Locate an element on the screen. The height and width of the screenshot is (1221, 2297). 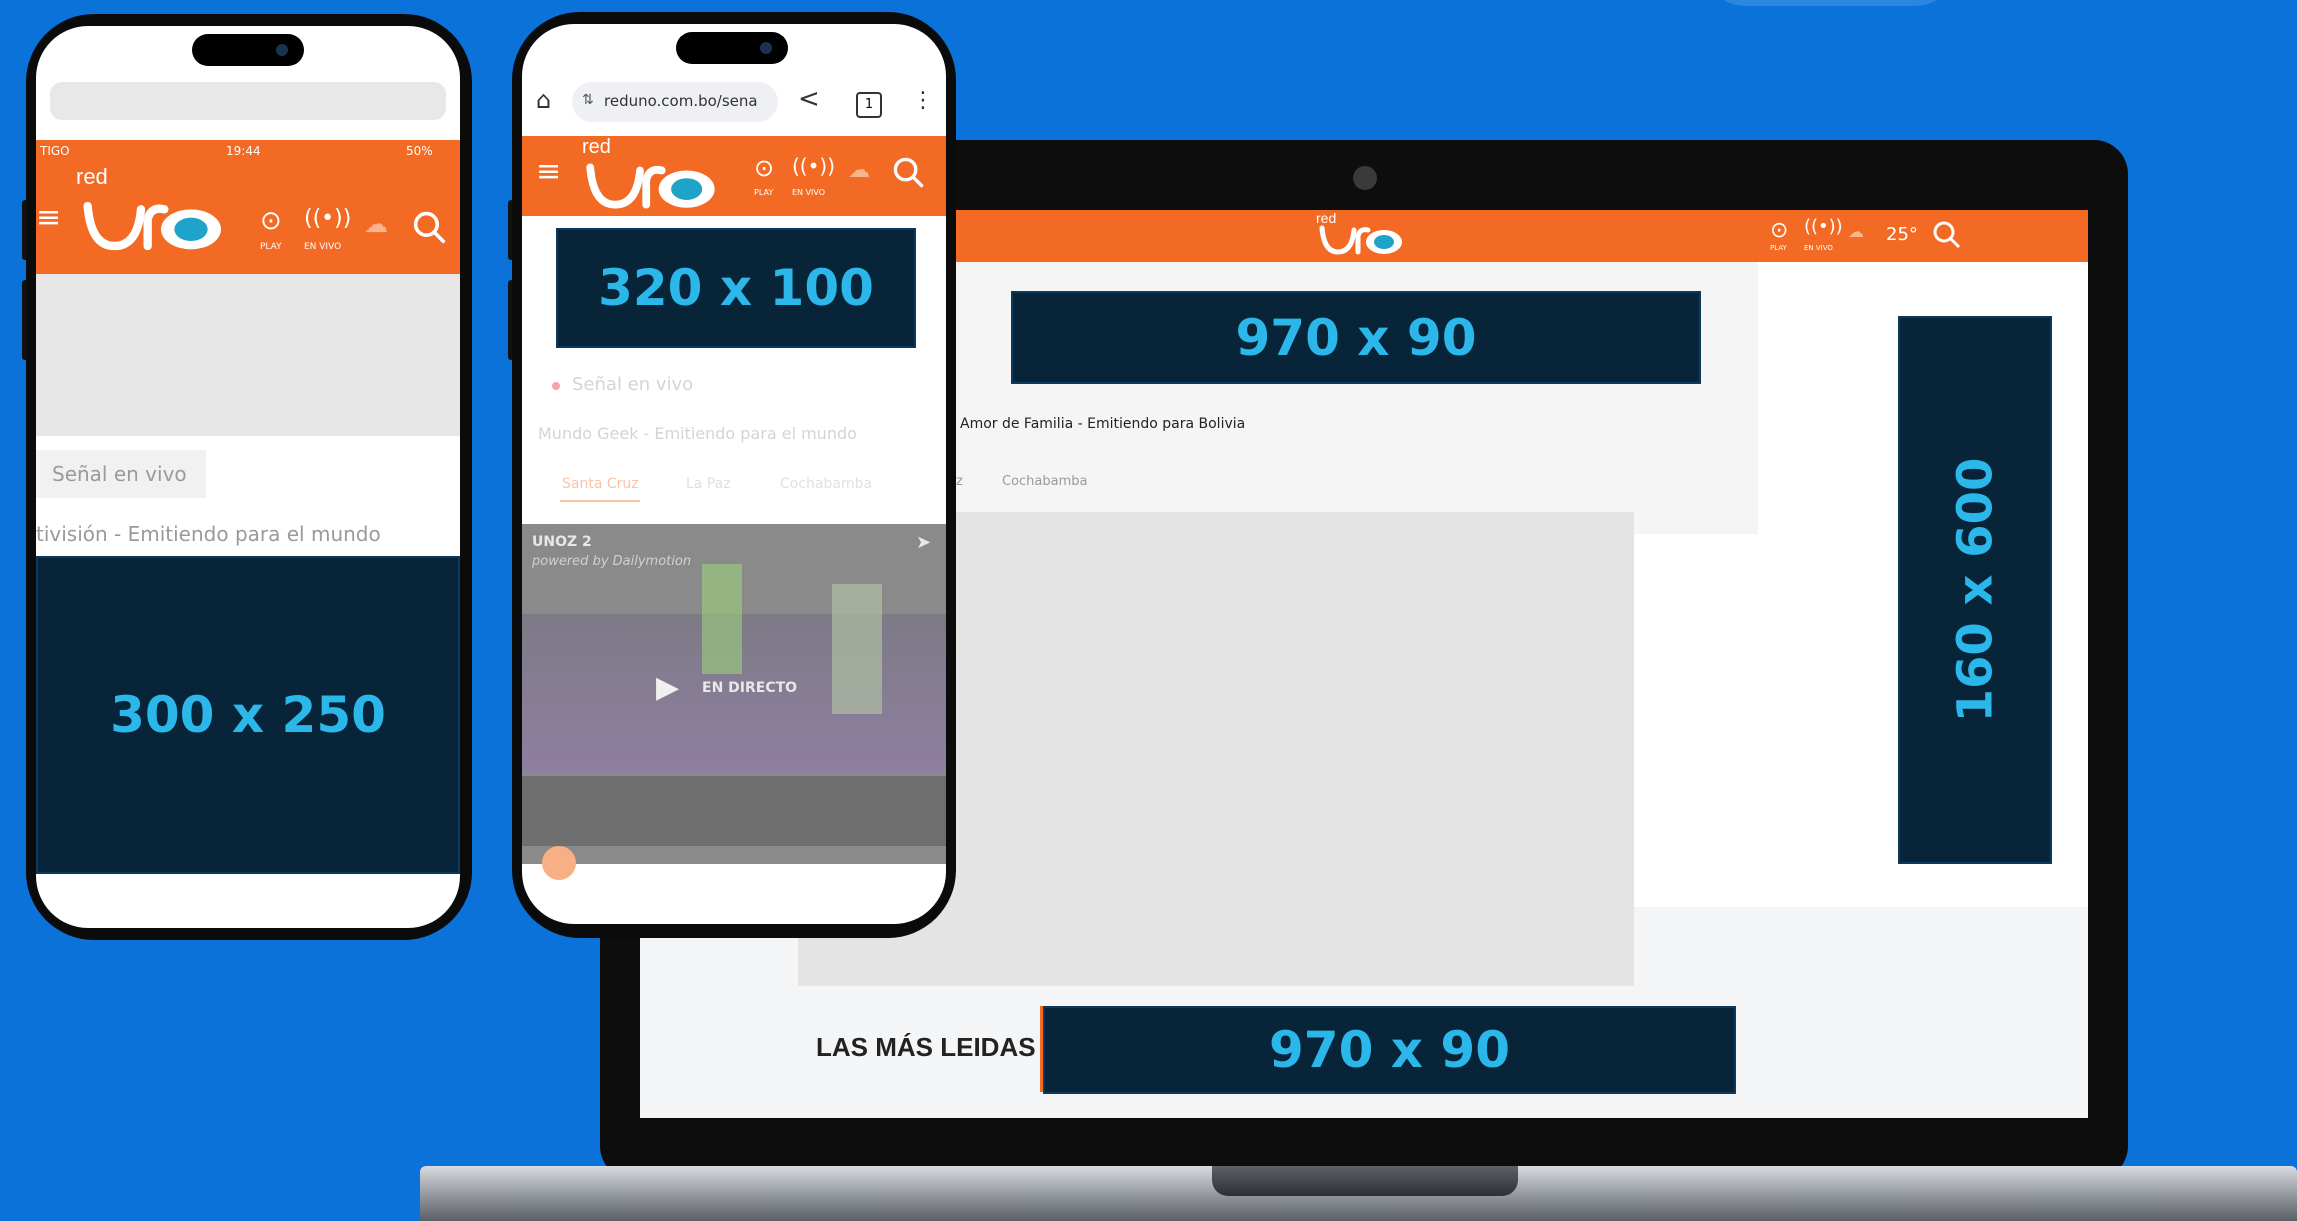
laptop-live-icon: ((•)) is located at coordinates (1823, 226).